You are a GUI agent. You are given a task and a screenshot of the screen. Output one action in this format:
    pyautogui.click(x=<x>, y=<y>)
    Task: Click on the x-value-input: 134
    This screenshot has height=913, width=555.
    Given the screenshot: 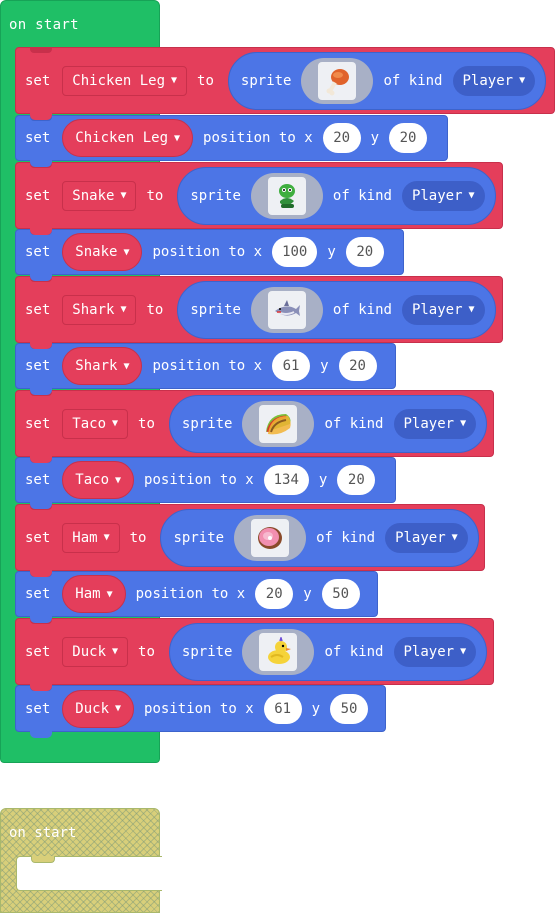 What is the action you would take?
    pyautogui.click(x=286, y=480)
    